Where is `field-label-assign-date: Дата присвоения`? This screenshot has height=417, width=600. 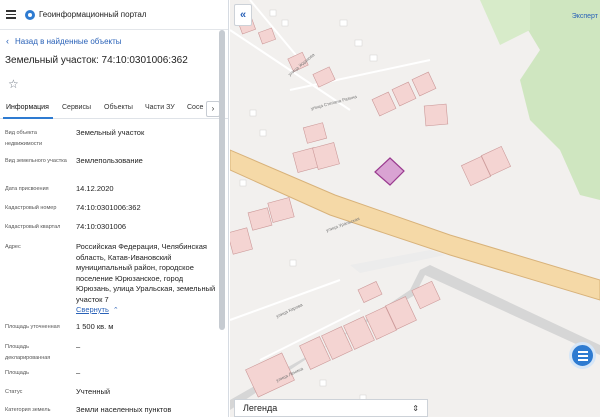 field-label-assign-date: Дата присвоения is located at coordinates (27, 189).